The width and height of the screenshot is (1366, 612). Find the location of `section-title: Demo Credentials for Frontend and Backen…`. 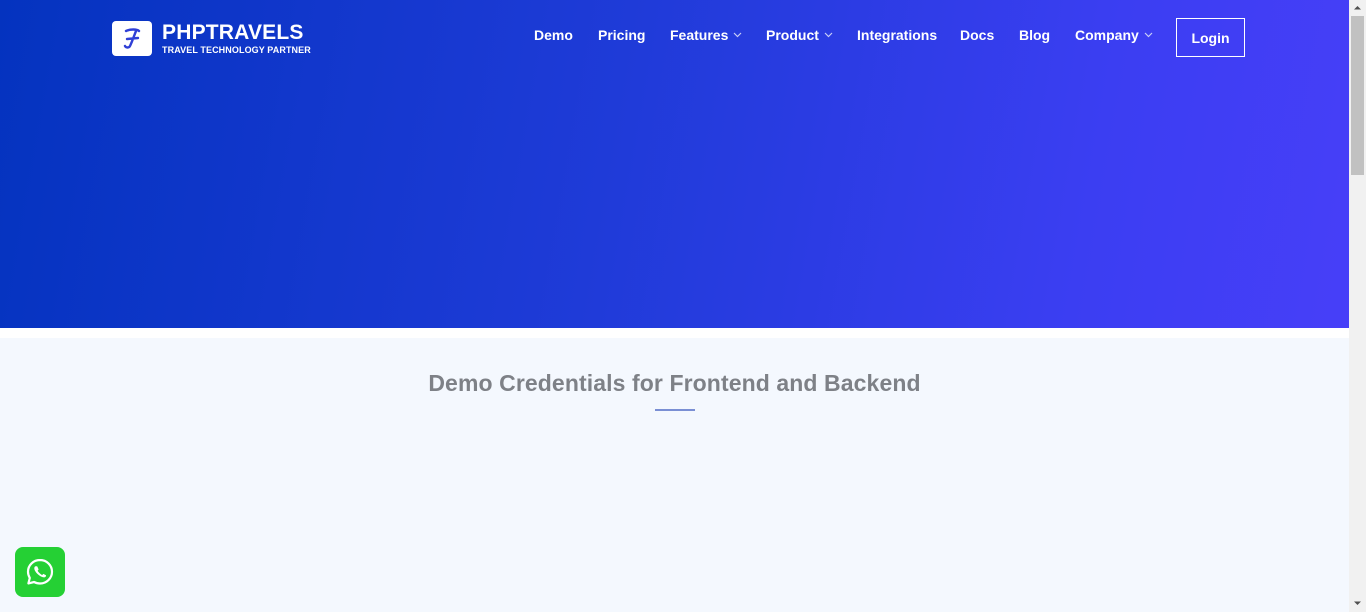

section-title: Demo Credentials for Frontend and Backen… is located at coordinates (674, 383).